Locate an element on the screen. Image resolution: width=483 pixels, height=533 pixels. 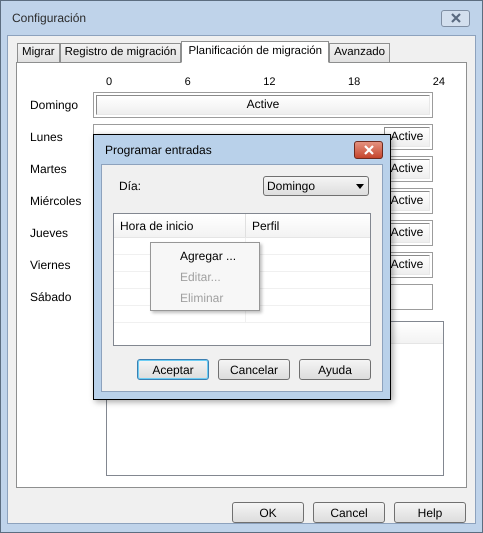
day-label: Viernes is located at coordinates (50, 265).